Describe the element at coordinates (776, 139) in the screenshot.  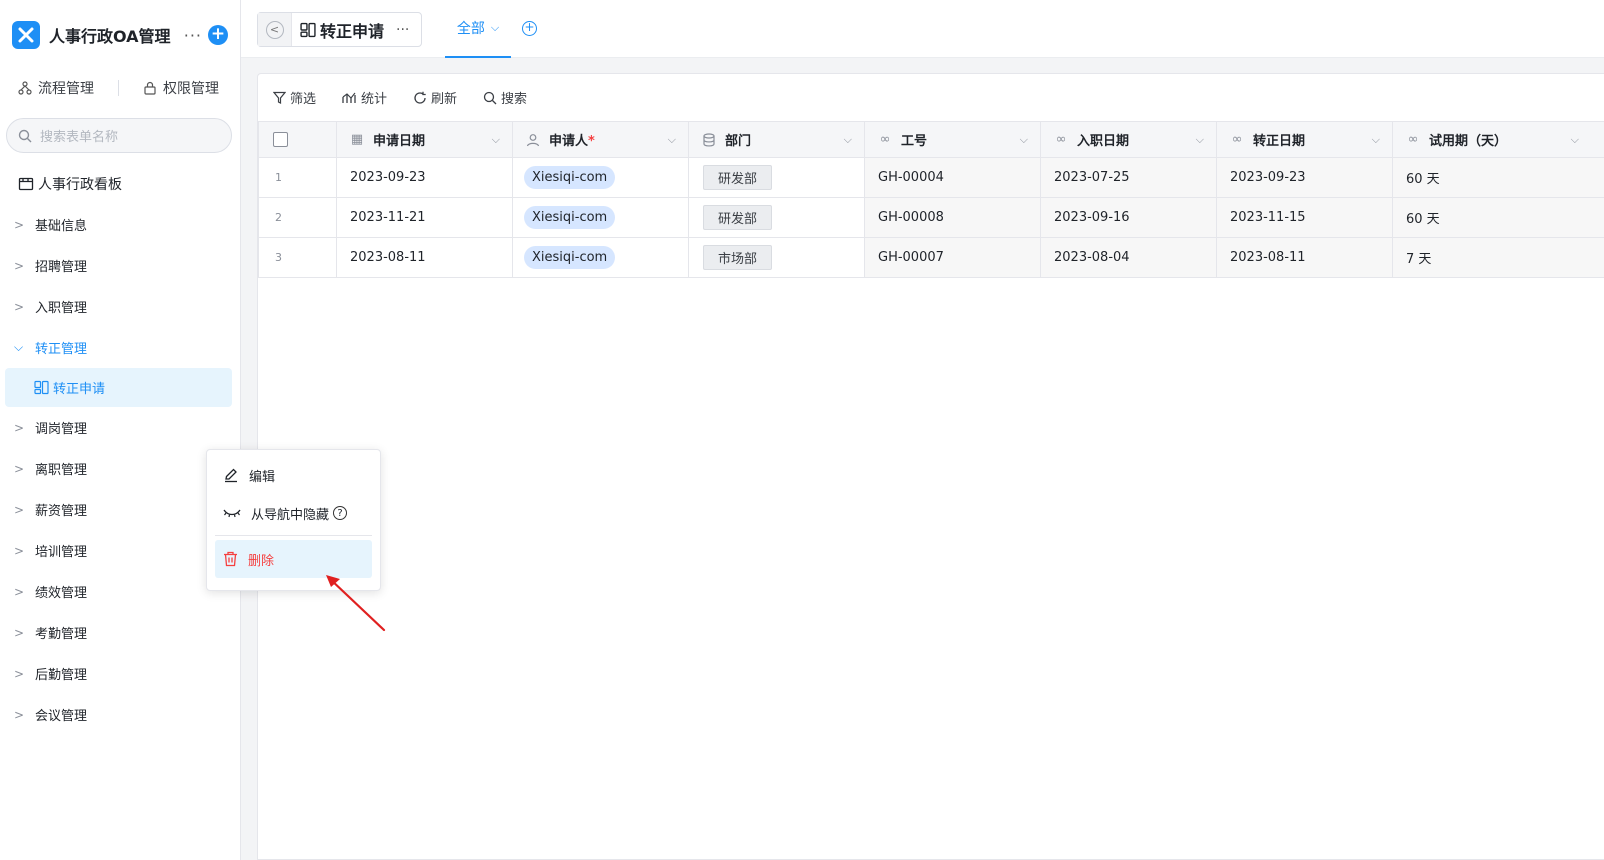
I see `column-header-department: 部门 ⌵` at that location.